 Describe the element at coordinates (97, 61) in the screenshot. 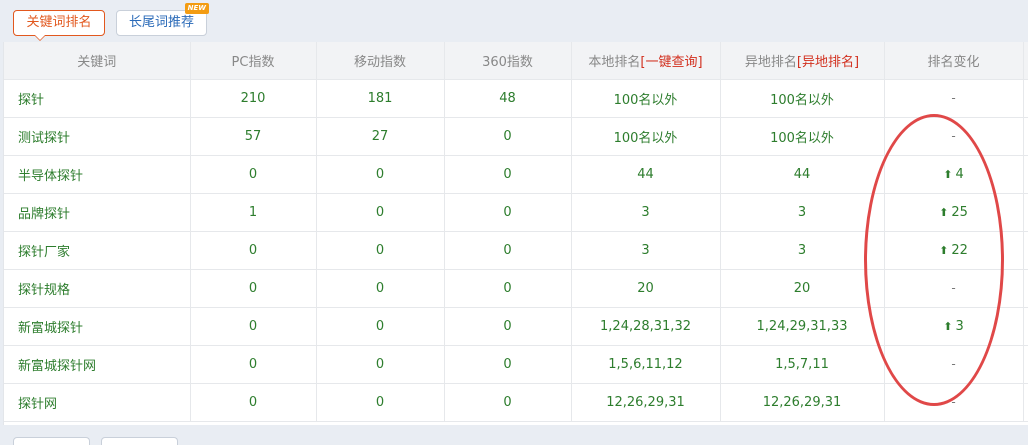

I see `header-keyword: 关键词` at that location.